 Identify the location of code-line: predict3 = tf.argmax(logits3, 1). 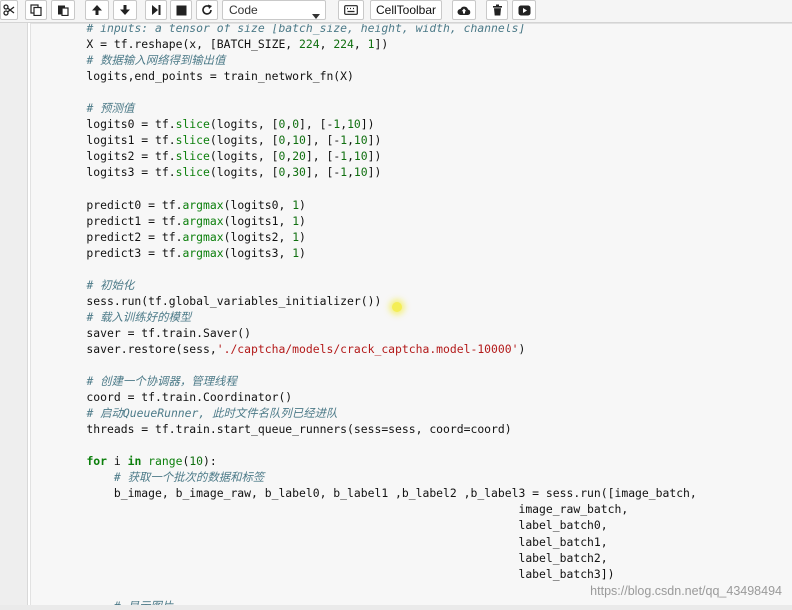
(378, 253).